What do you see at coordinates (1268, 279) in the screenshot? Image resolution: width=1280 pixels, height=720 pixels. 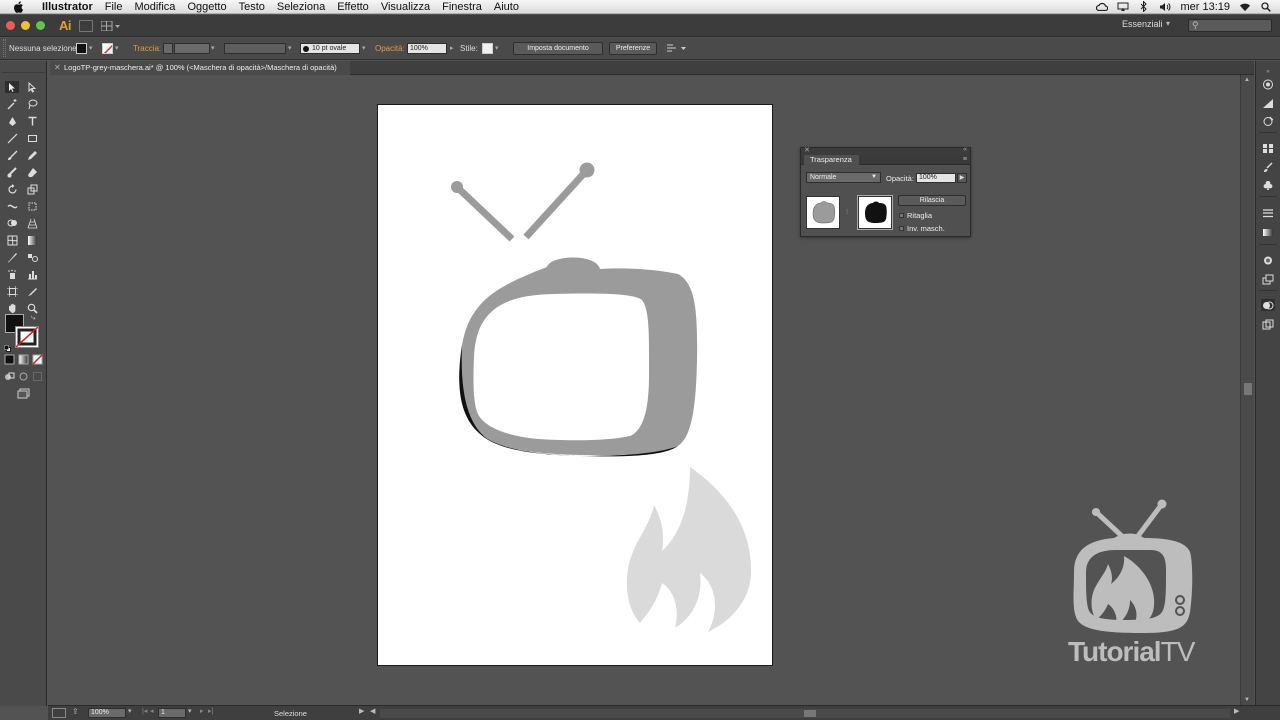 I see `layers-panel-icon` at bounding box center [1268, 279].